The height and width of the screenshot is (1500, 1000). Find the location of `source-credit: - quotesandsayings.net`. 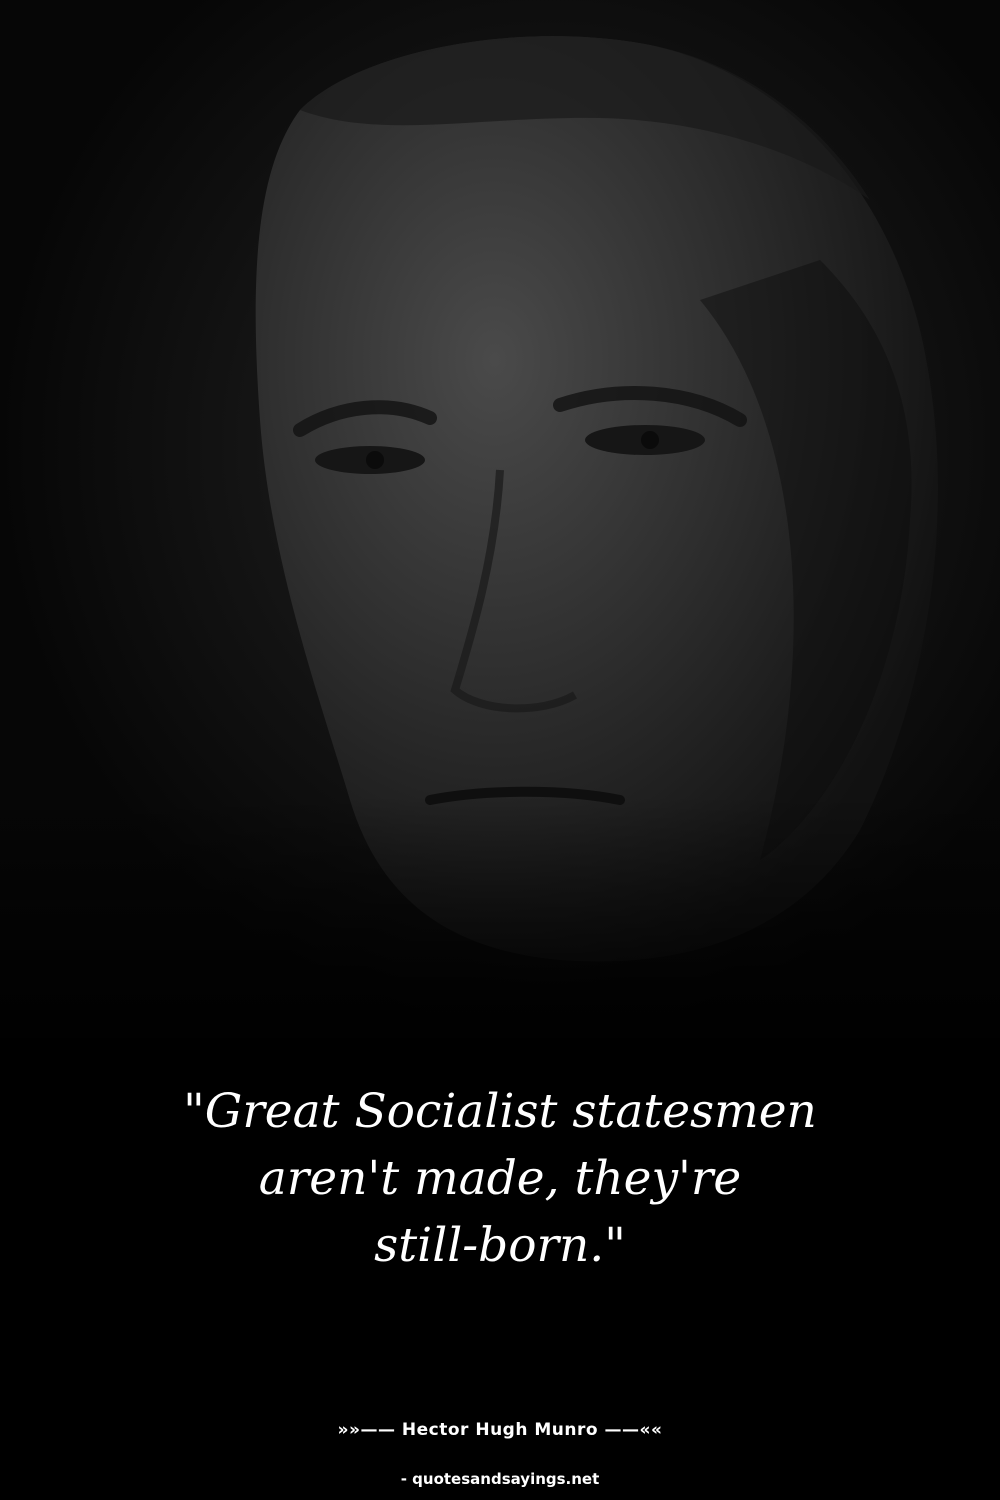

source-credit: - quotesandsayings.net is located at coordinates (500, 1479).